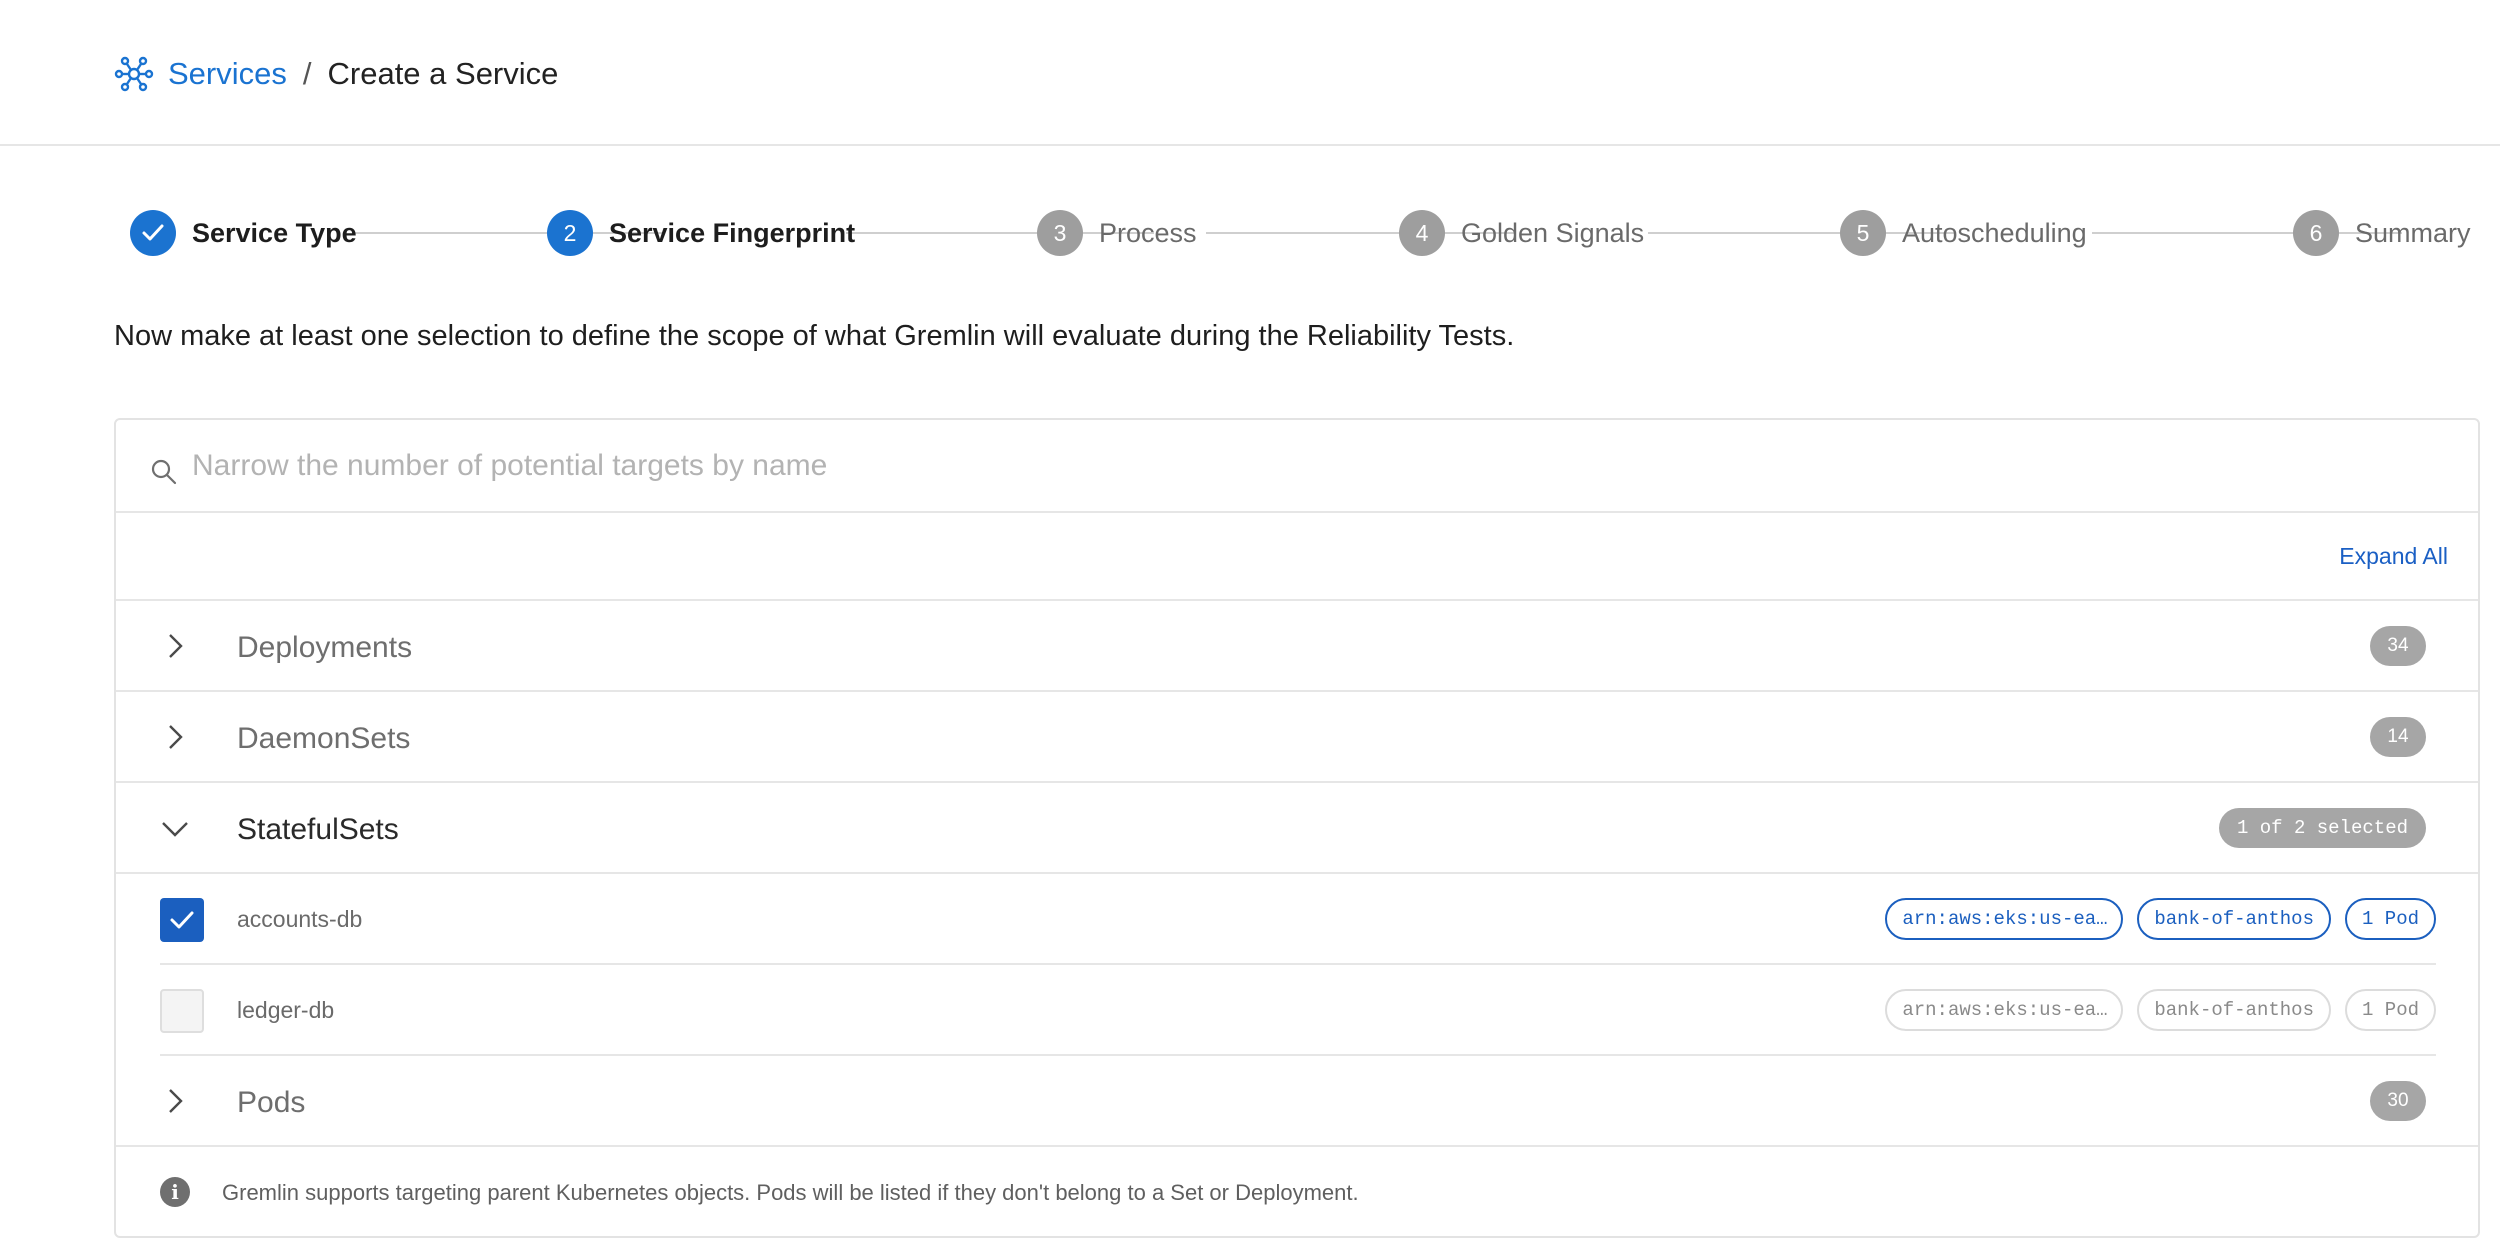 The height and width of the screenshot is (1257, 2500). Describe the element at coordinates (2398, 737) in the screenshot. I see `count-badge: 14` at that location.